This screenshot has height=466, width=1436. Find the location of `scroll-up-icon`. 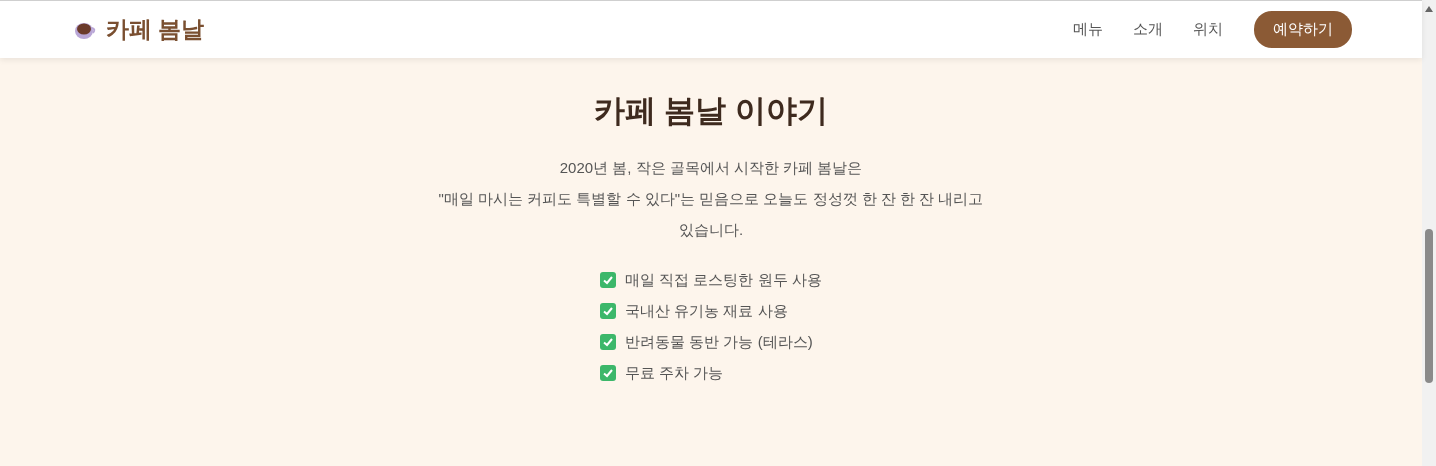

scroll-up-icon is located at coordinates (1429, 9).